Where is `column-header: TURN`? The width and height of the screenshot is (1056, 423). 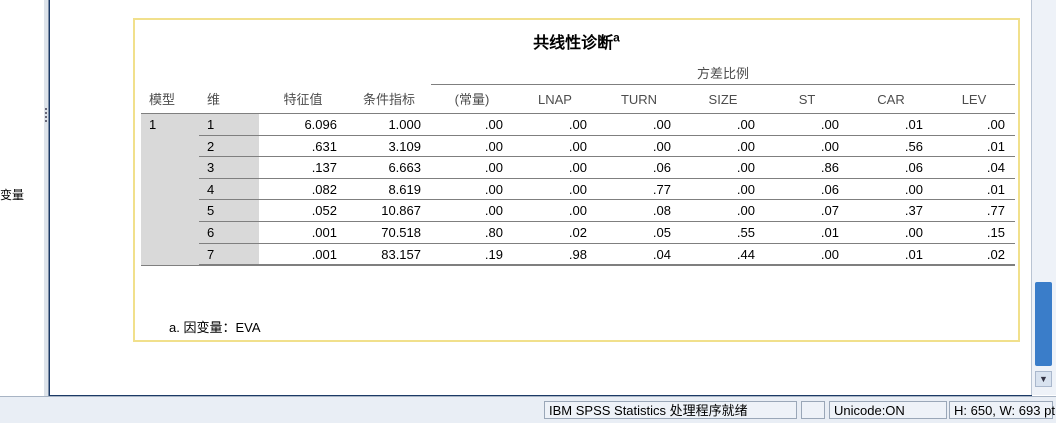 column-header: TURN is located at coordinates (639, 99).